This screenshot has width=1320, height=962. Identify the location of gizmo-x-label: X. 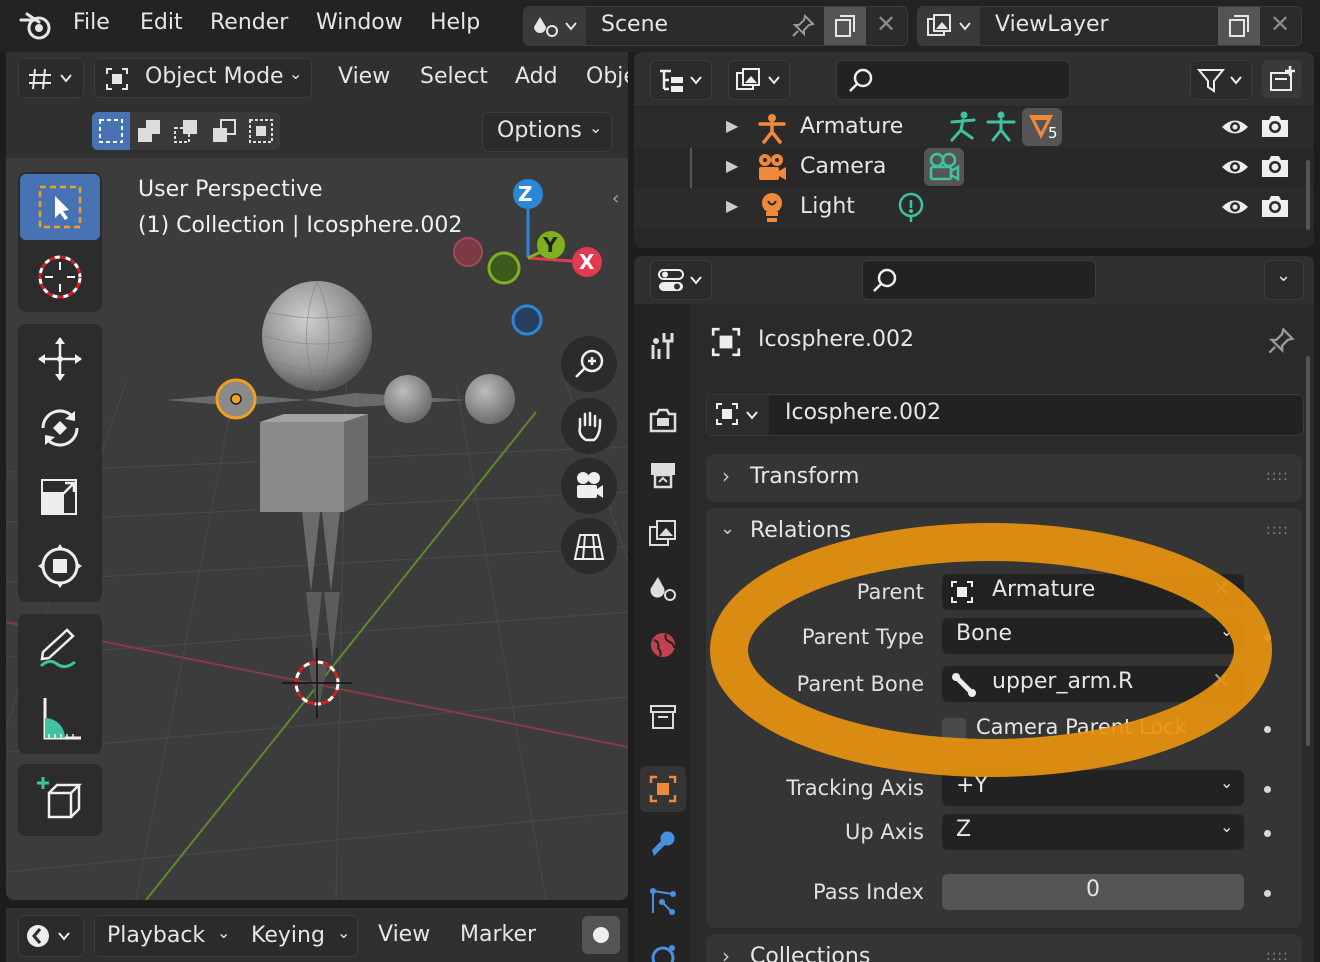
(586, 262).